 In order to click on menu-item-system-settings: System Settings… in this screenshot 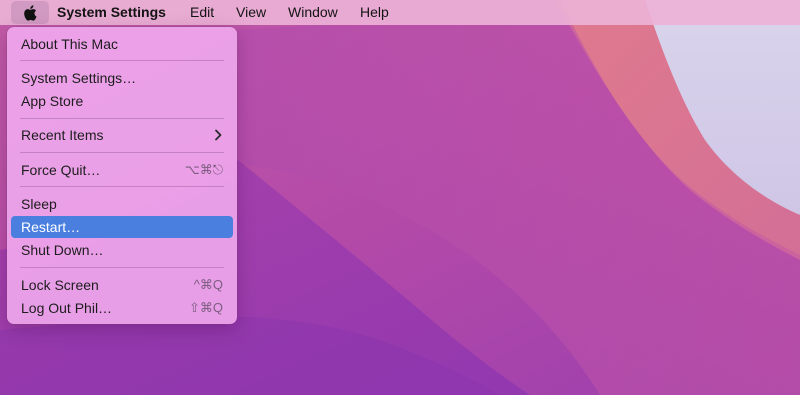, I will do `click(122, 78)`.